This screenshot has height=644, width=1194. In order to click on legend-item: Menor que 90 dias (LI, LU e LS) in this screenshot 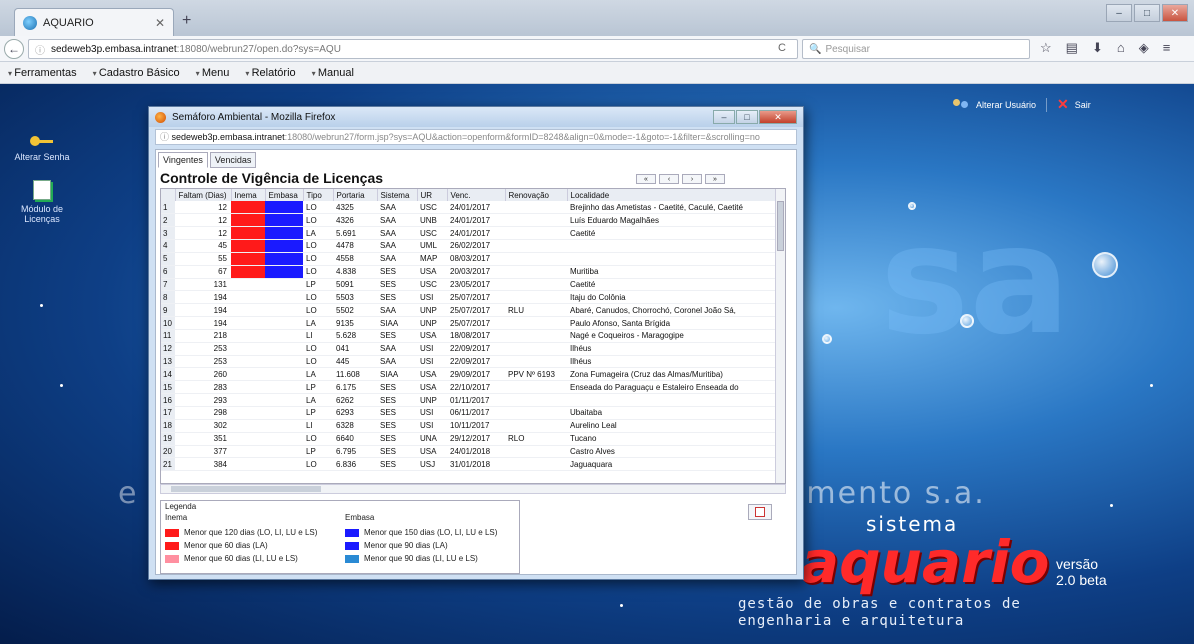, I will do `click(421, 558)`.